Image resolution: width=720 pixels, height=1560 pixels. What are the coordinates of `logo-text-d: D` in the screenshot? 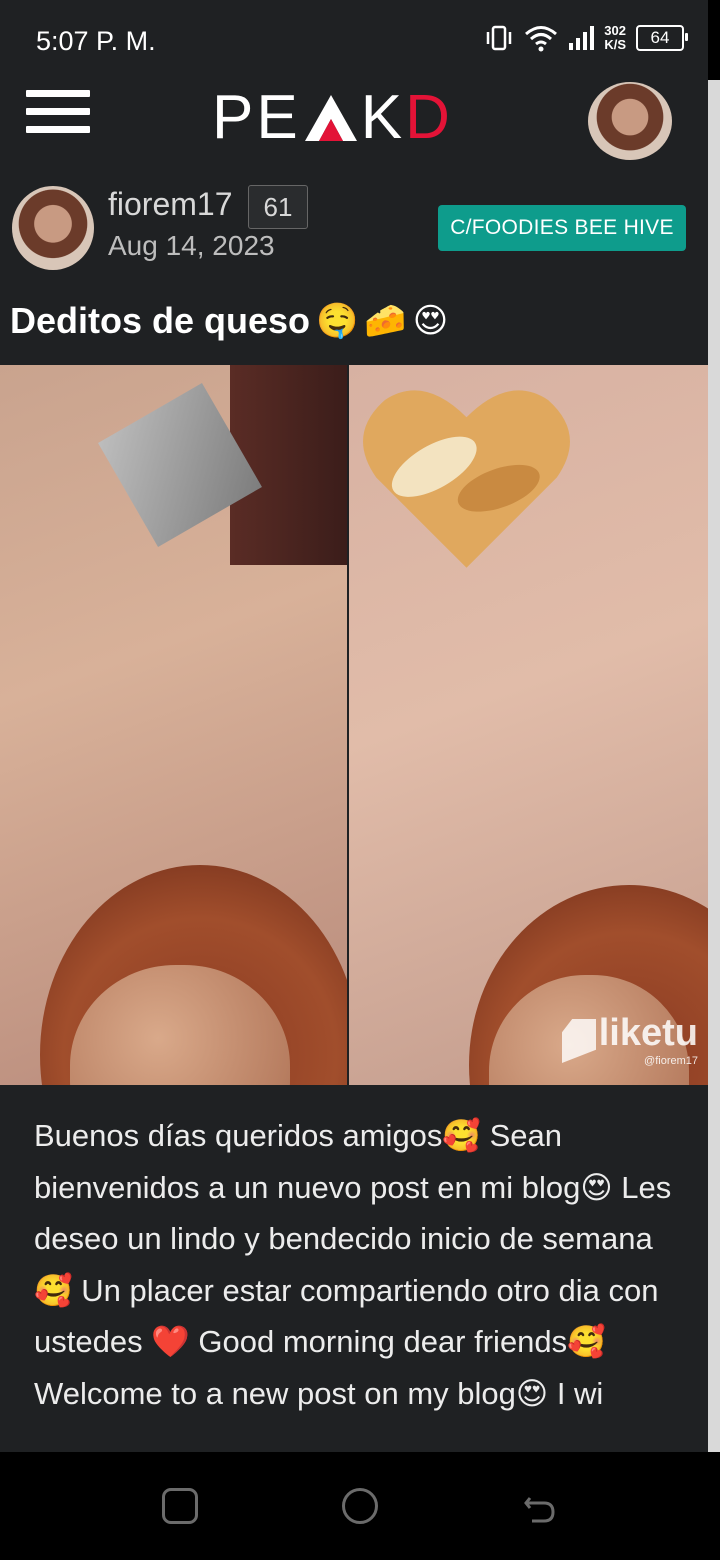 It's located at (429, 117).